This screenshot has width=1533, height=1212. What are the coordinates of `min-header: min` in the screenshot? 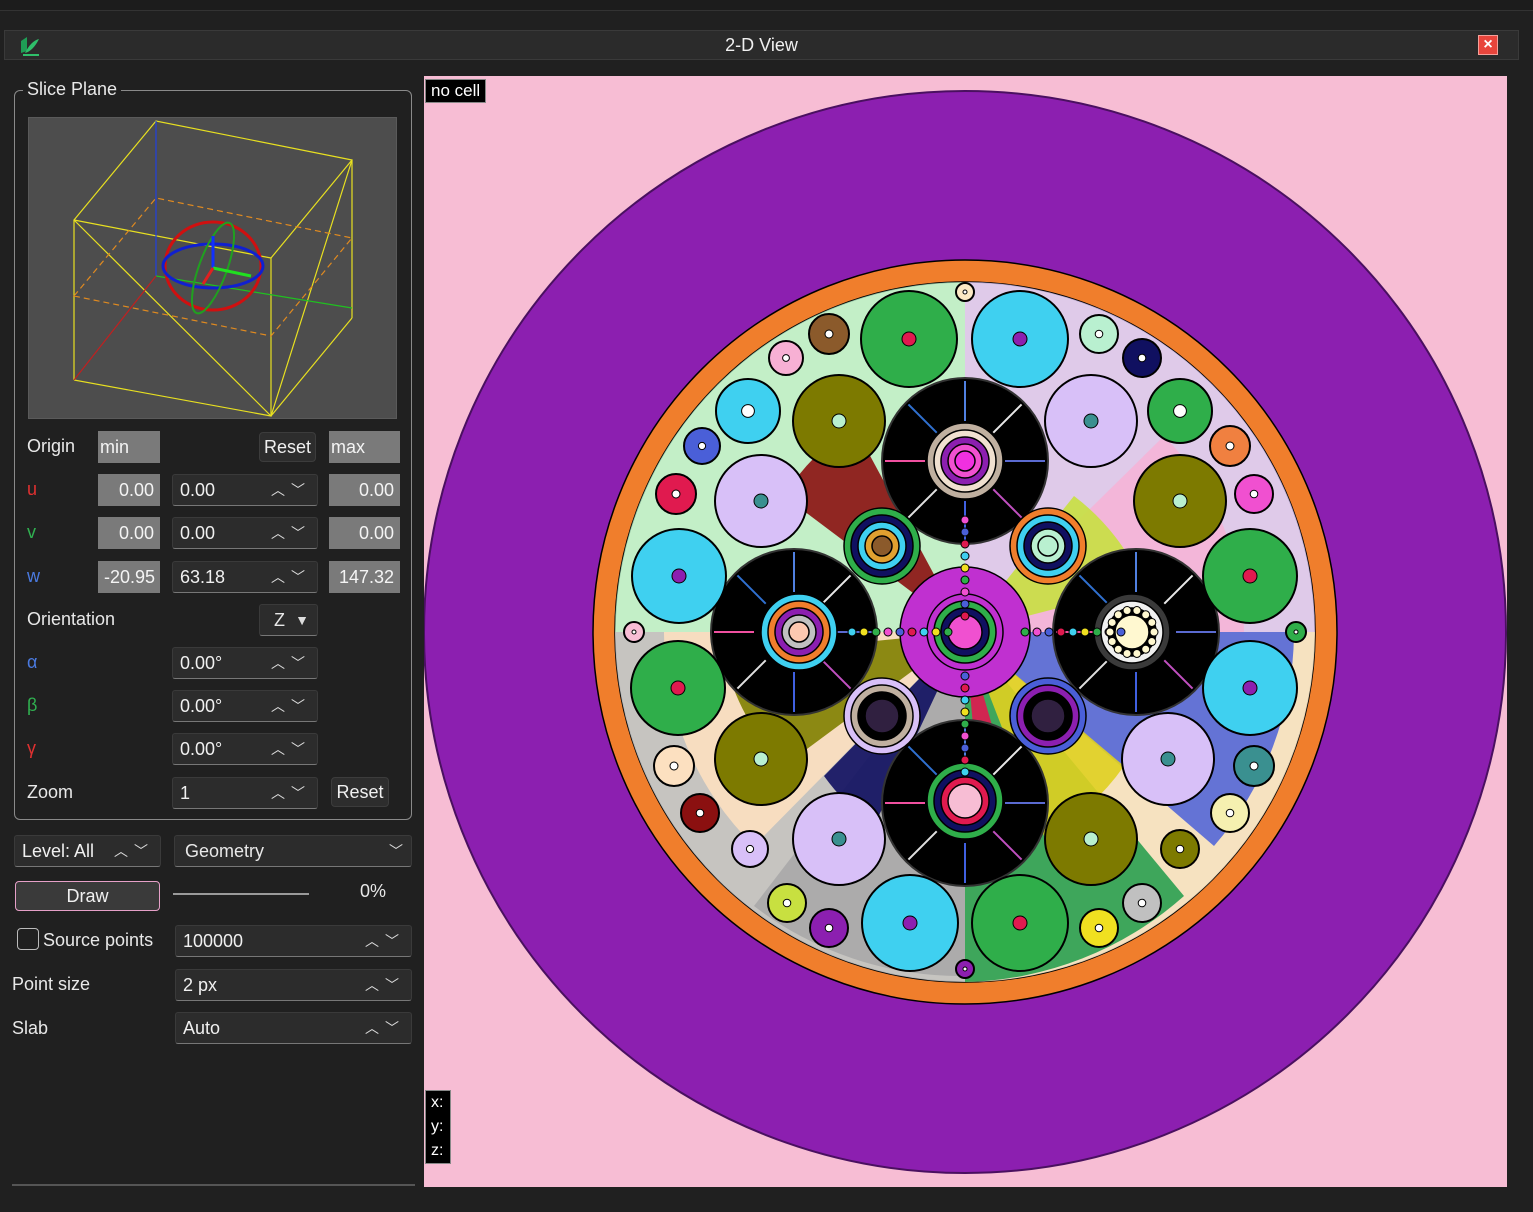 It's located at (129, 447).